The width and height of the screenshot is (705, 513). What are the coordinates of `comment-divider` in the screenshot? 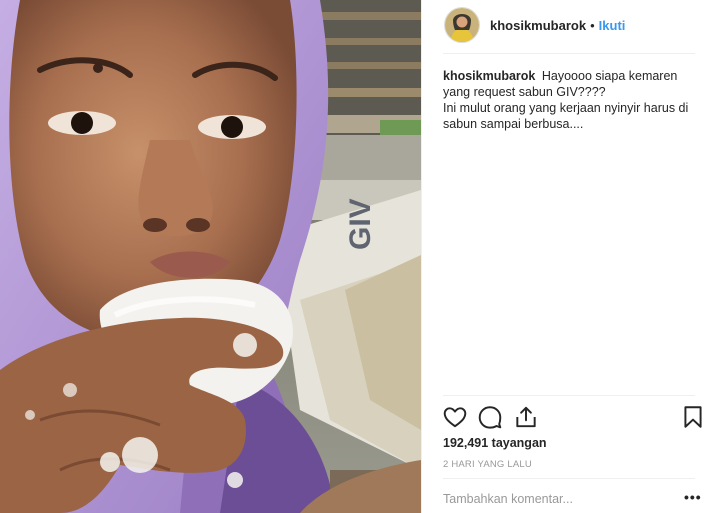 It's located at (569, 478).